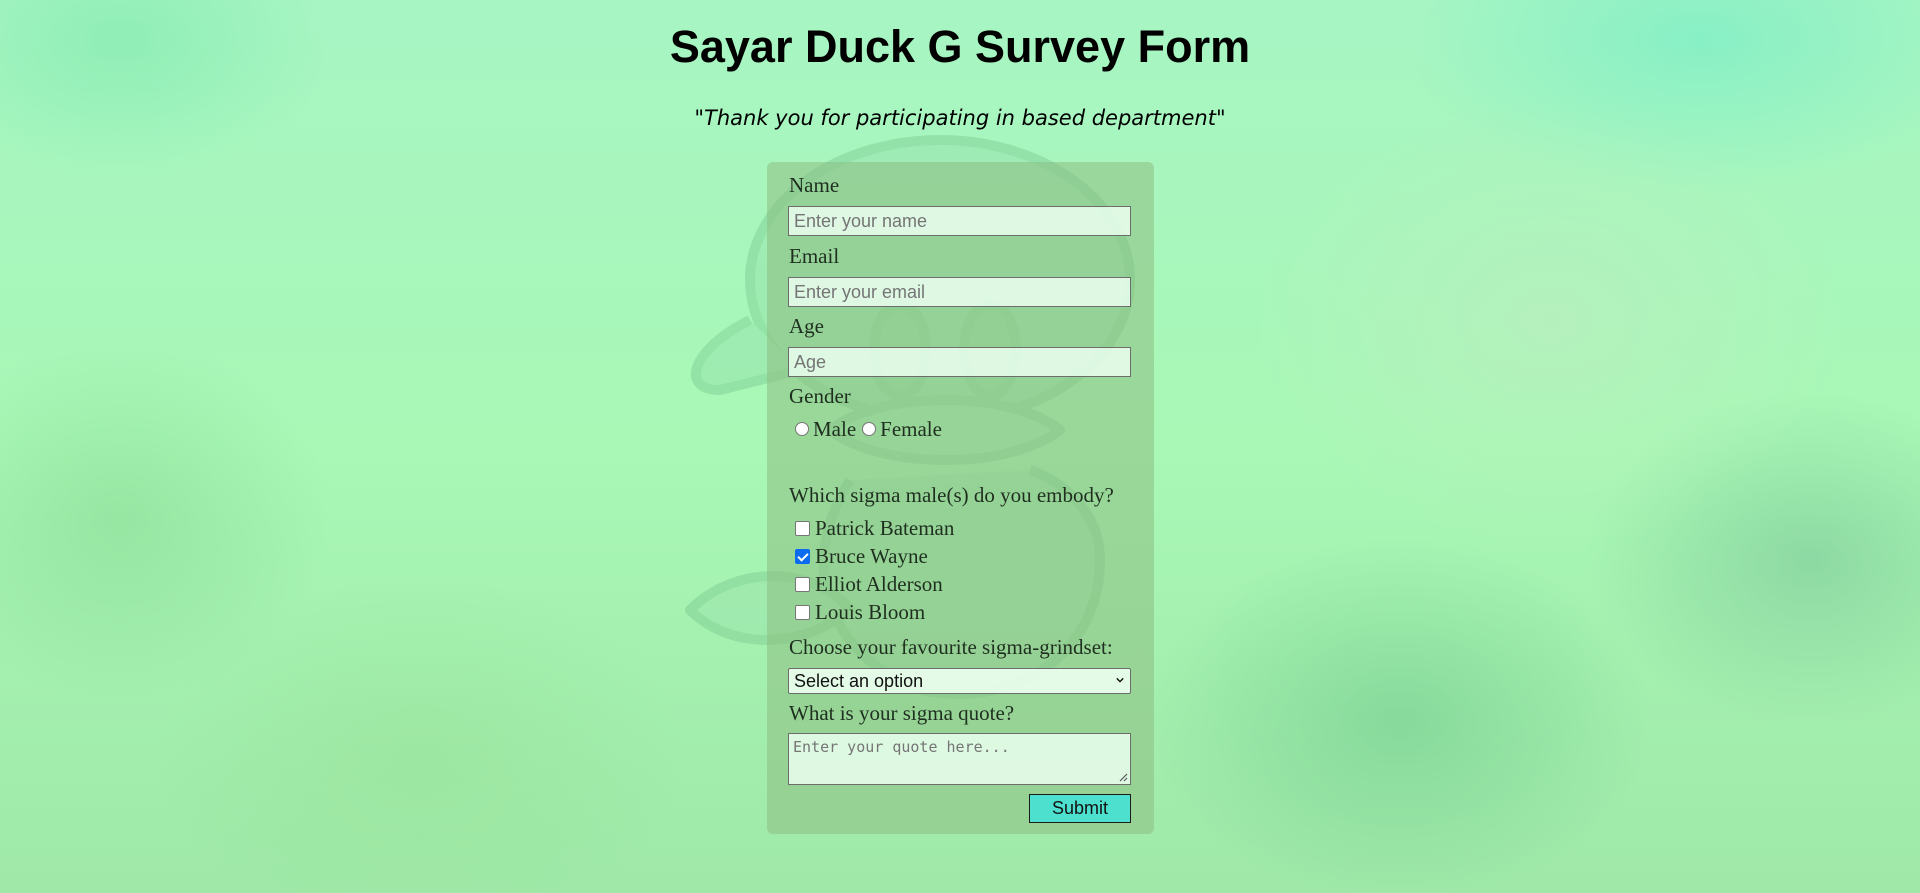 Image resolution: width=1920 pixels, height=893 pixels. I want to click on gender-male-label: Male, so click(835, 428).